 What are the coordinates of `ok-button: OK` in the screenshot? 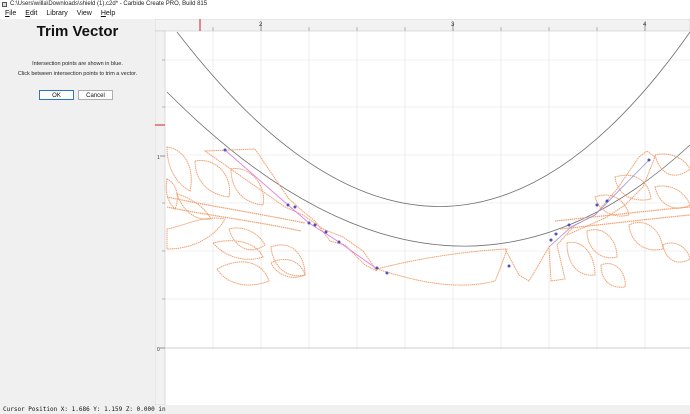 It's located at (56, 95).